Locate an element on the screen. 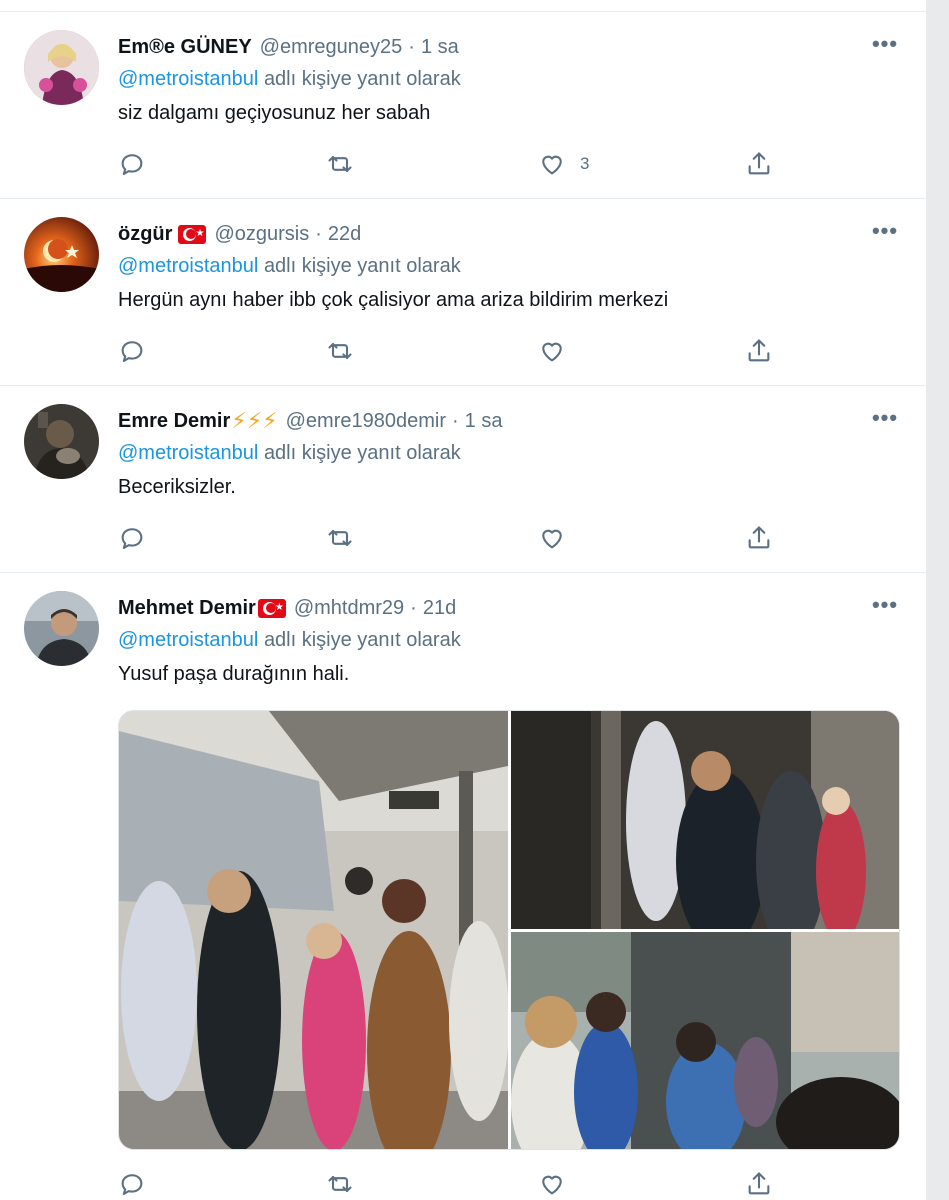  display-name: özgür is located at coordinates (145, 234).